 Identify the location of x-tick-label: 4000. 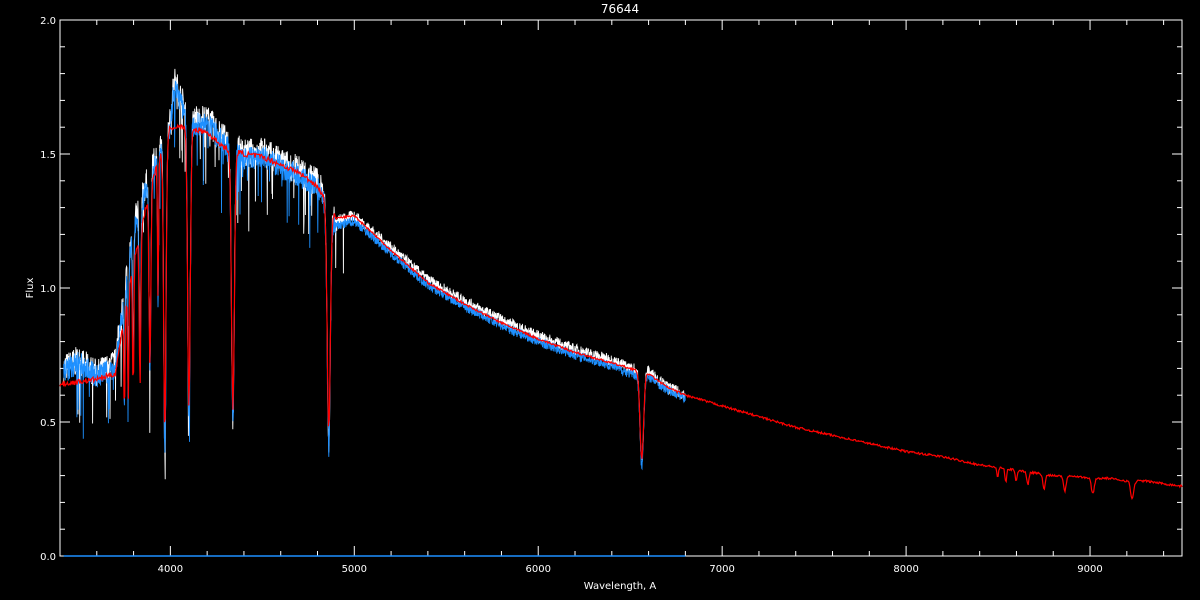
(170, 569).